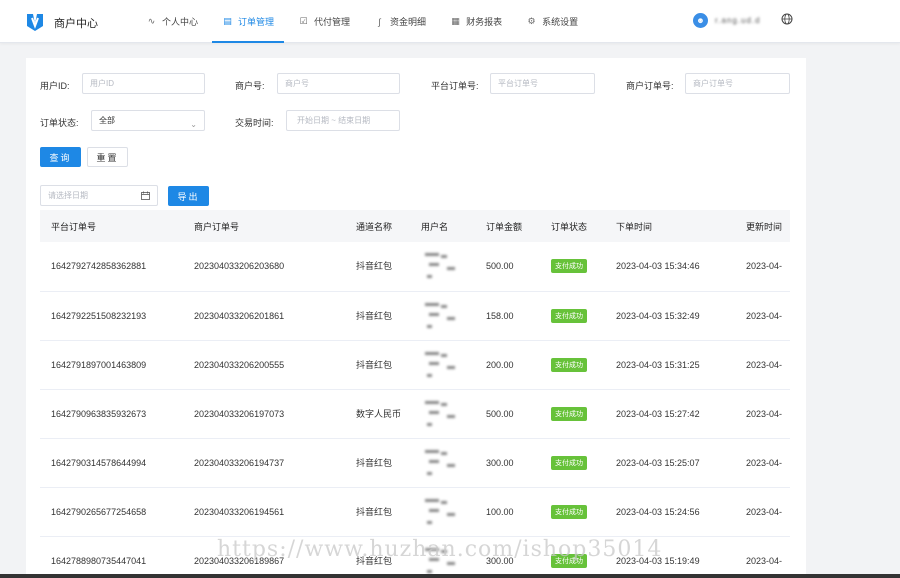  What do you see at coordinates (148, 120) in the screenshot?
I see `status-select: 全部 ⌄` at bounding box center [148, 120].